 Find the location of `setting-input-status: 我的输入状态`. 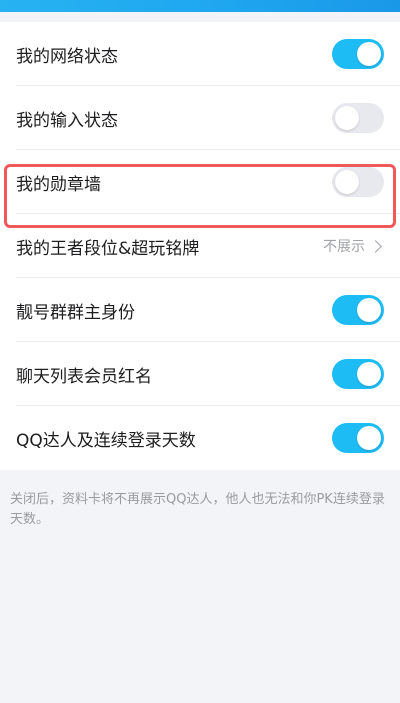

setting-input-status: 我的输入状态 is located at coordinates (200, 118).